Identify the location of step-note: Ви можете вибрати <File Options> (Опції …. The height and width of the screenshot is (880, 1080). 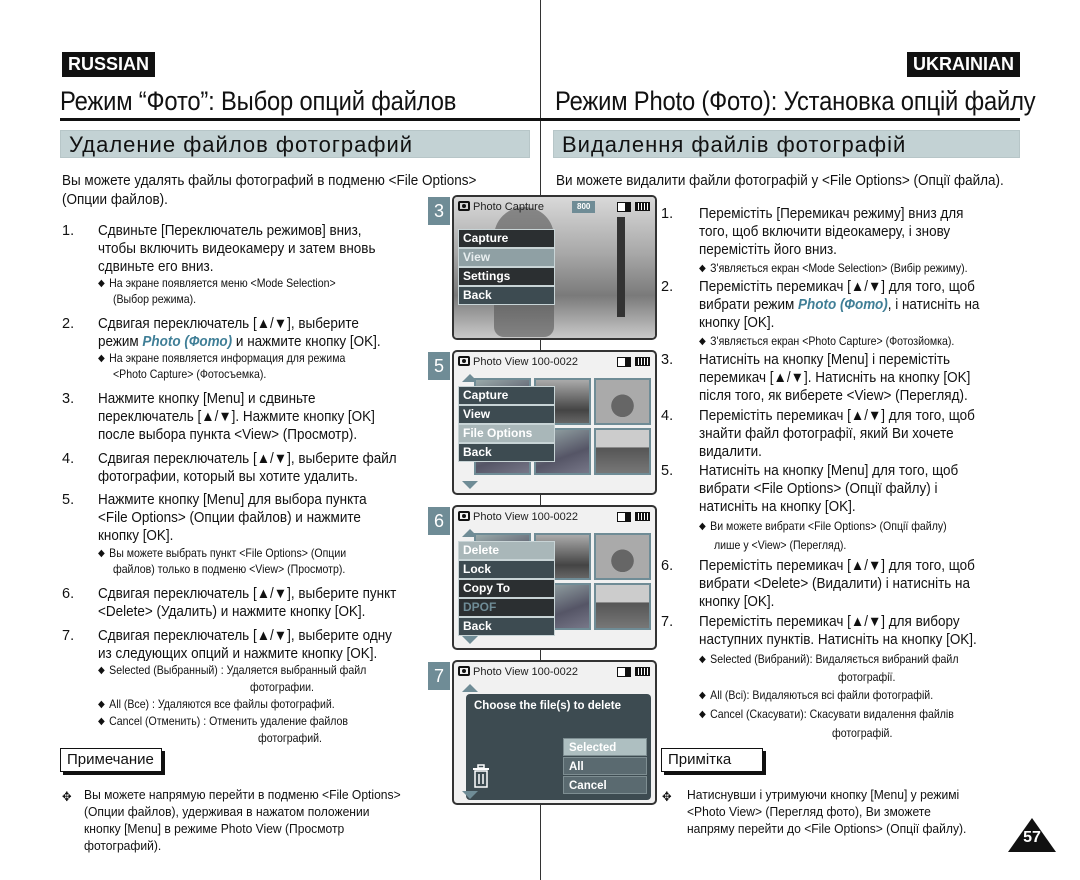
(822, 527).